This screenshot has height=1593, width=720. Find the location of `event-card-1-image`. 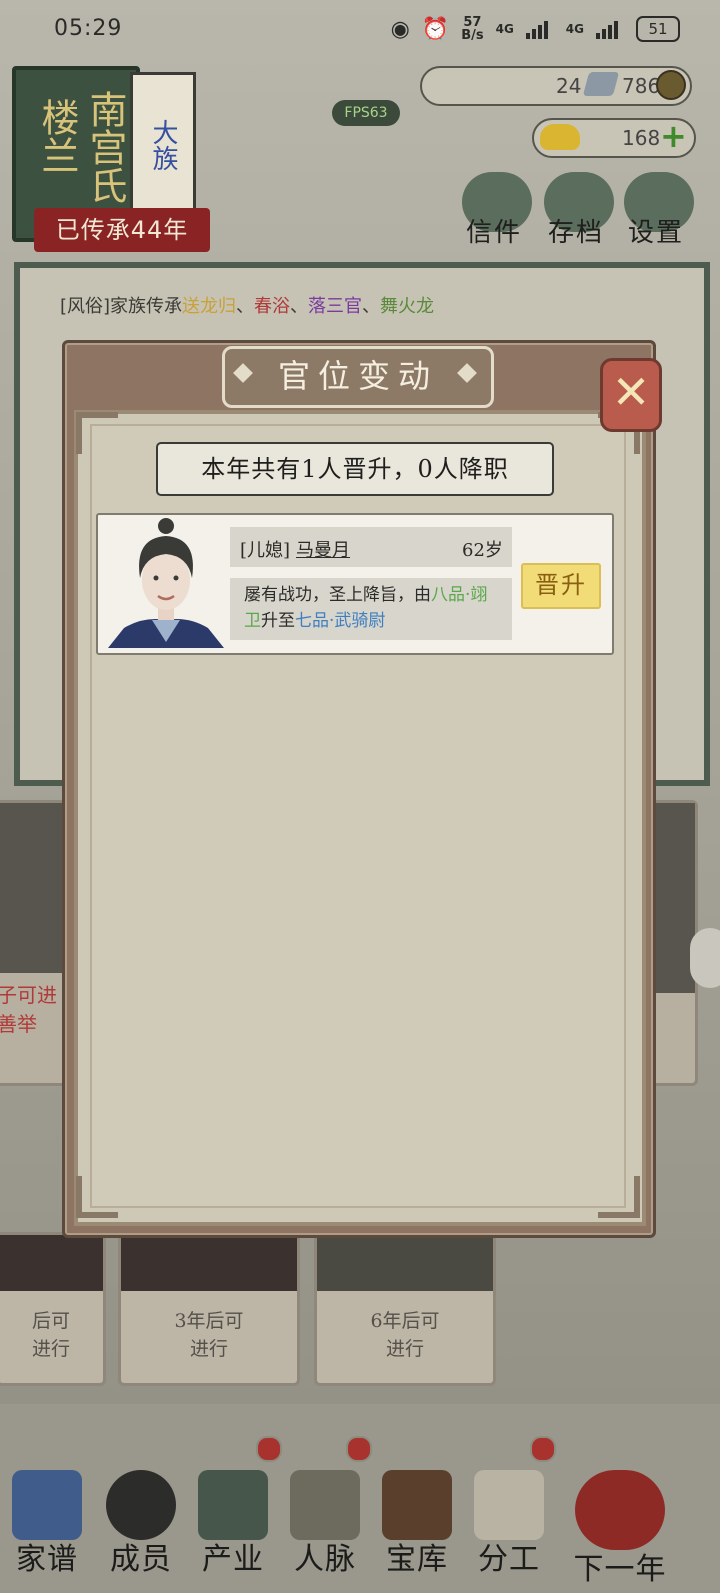

event-card-1-image is located at coordinates (51, 1263).